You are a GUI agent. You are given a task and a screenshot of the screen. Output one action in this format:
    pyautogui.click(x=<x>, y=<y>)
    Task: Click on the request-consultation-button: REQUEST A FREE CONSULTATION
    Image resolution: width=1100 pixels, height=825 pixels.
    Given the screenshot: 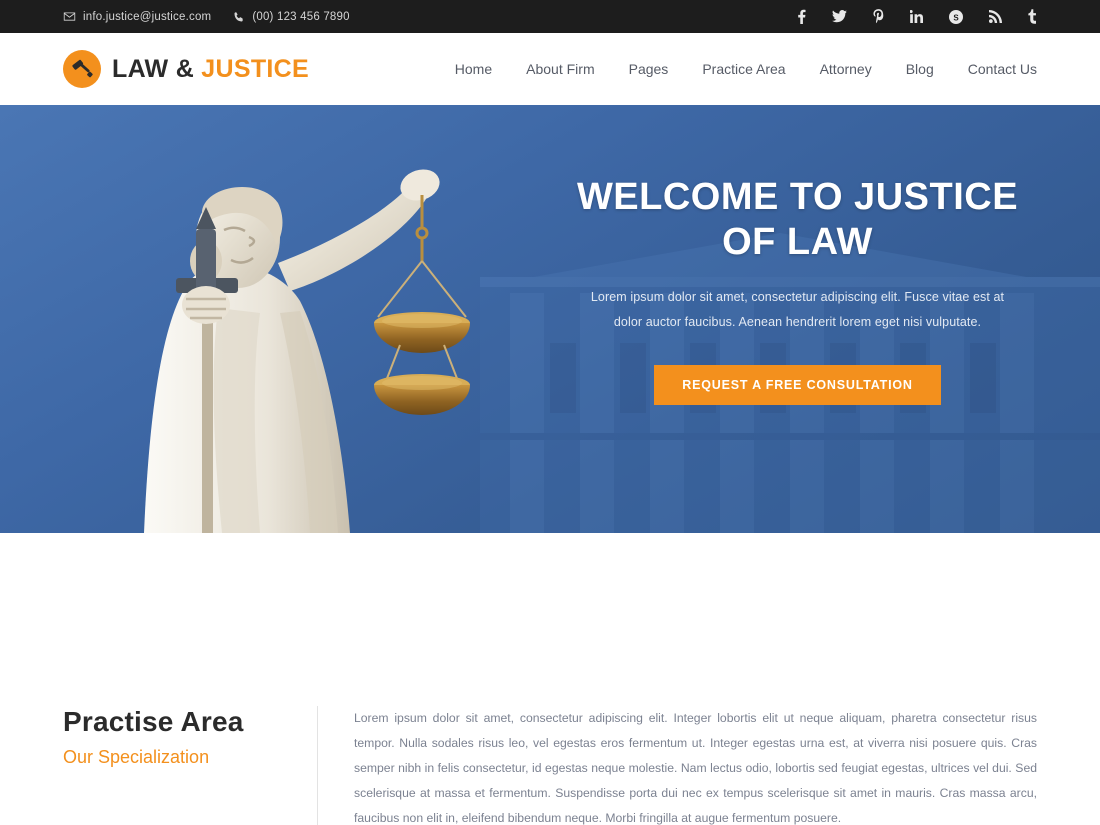 What is the action you would take?
    pyautogui.click(x=797, y=384)
    